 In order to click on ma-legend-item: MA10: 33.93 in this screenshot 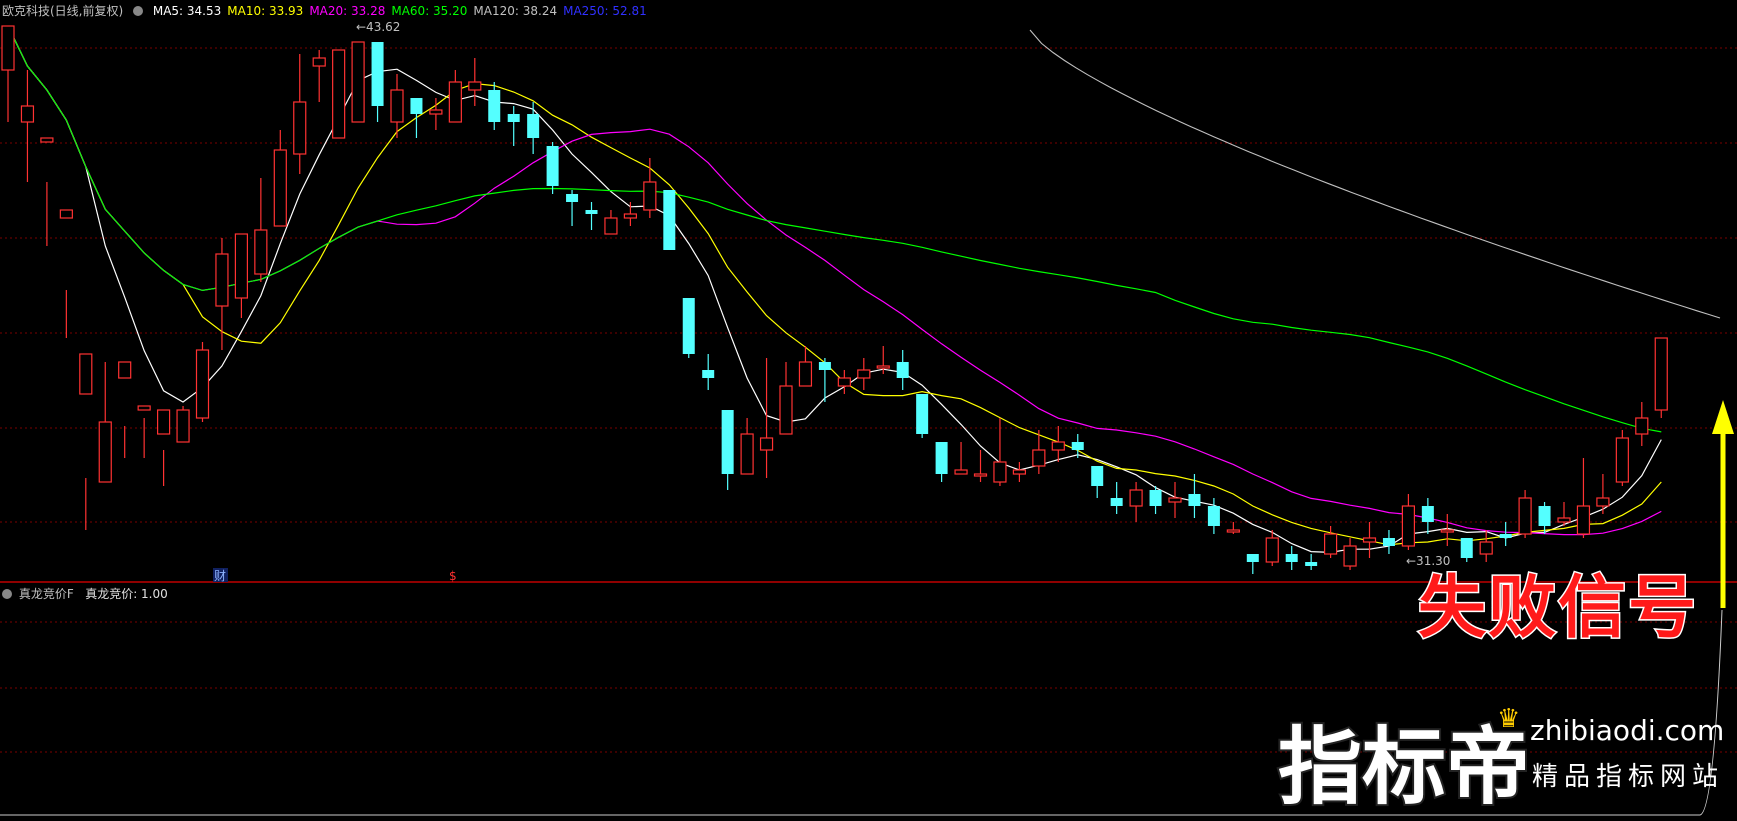, I will do `click(265, 11)`.